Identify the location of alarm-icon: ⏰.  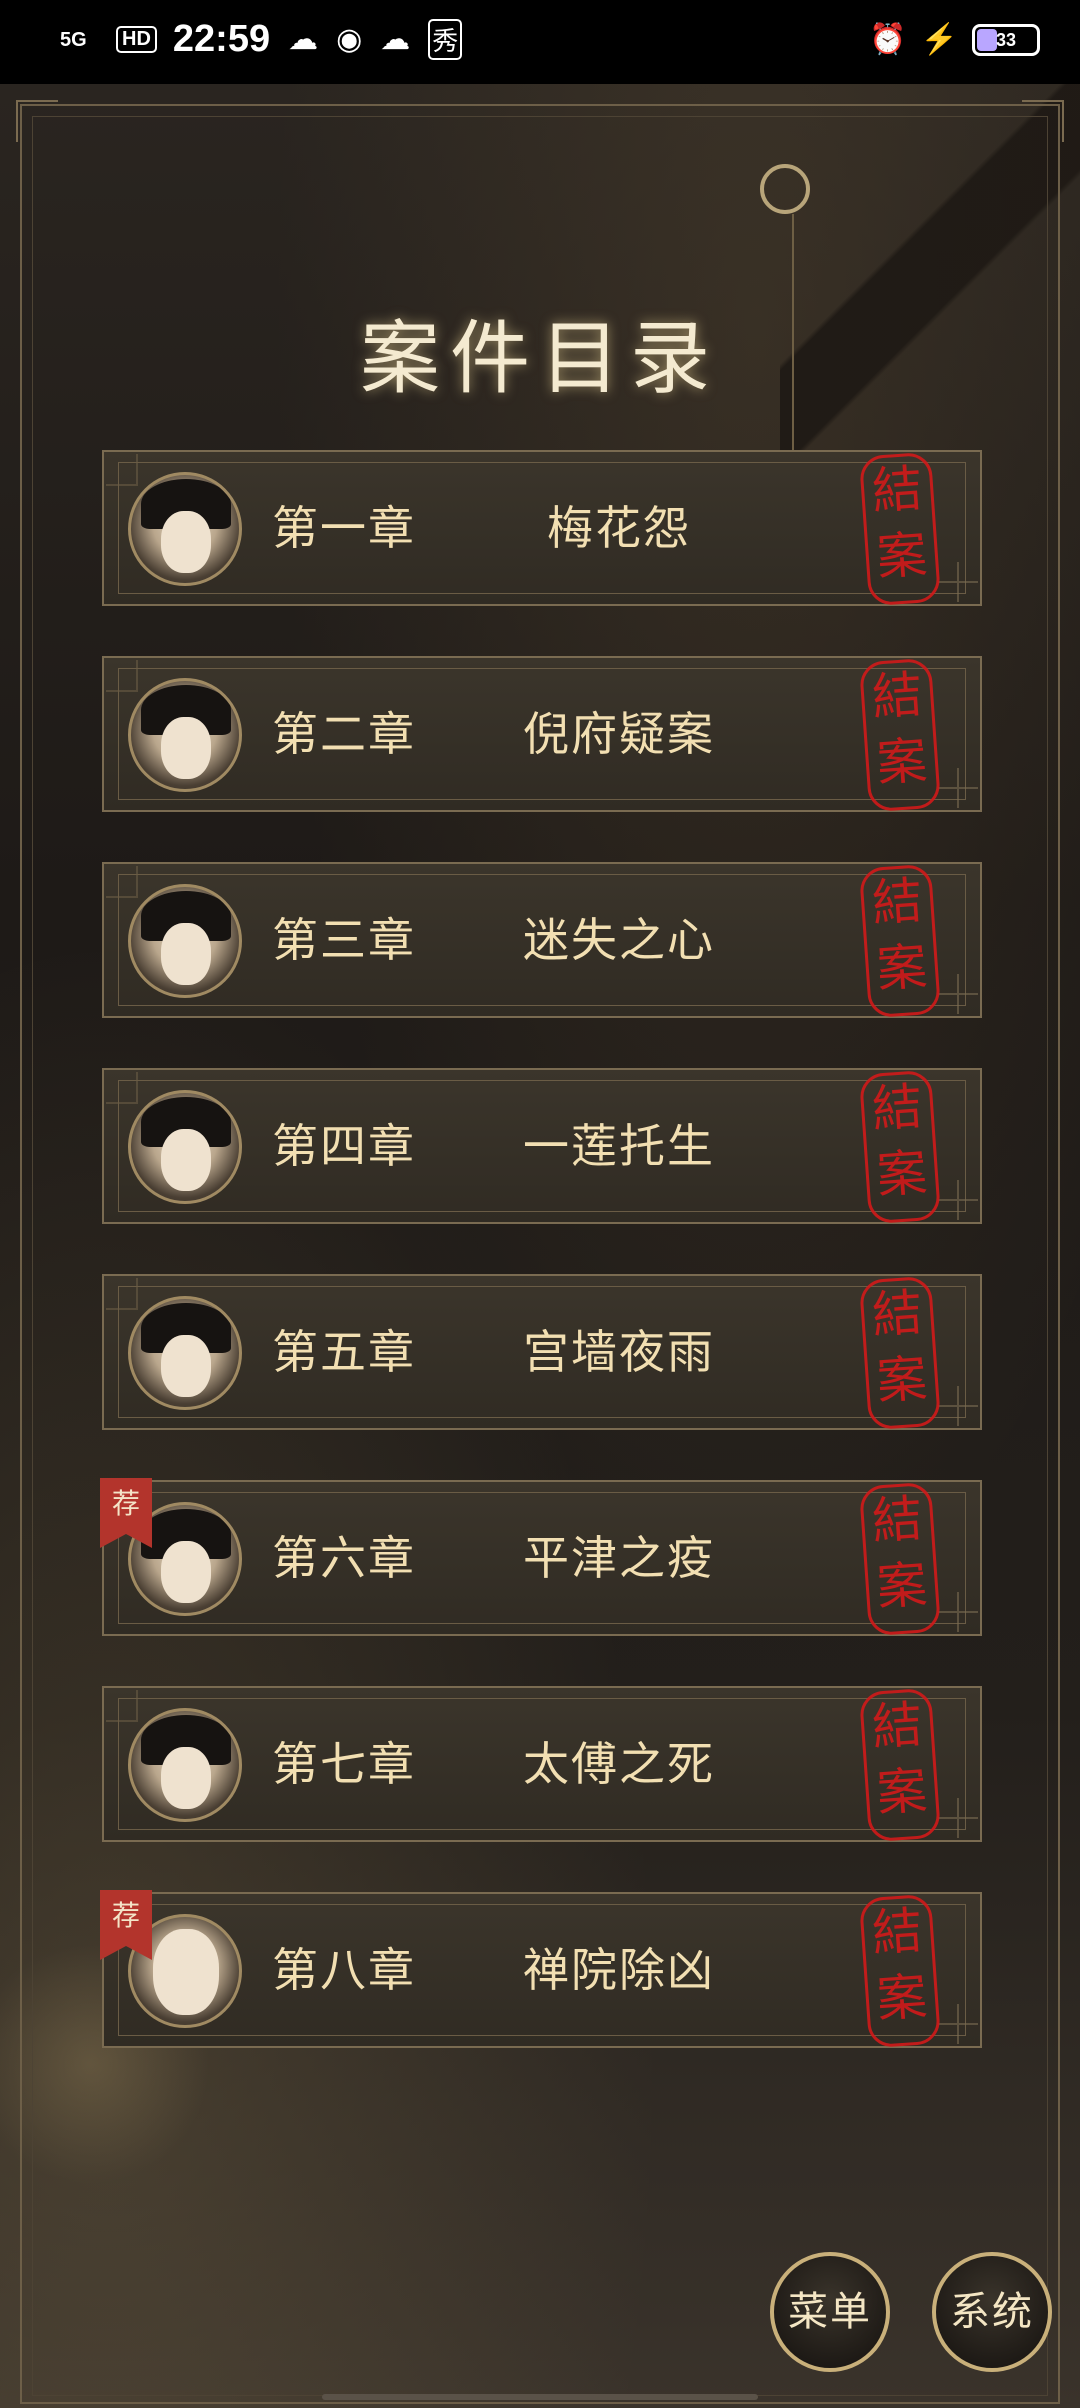
(888, 39).